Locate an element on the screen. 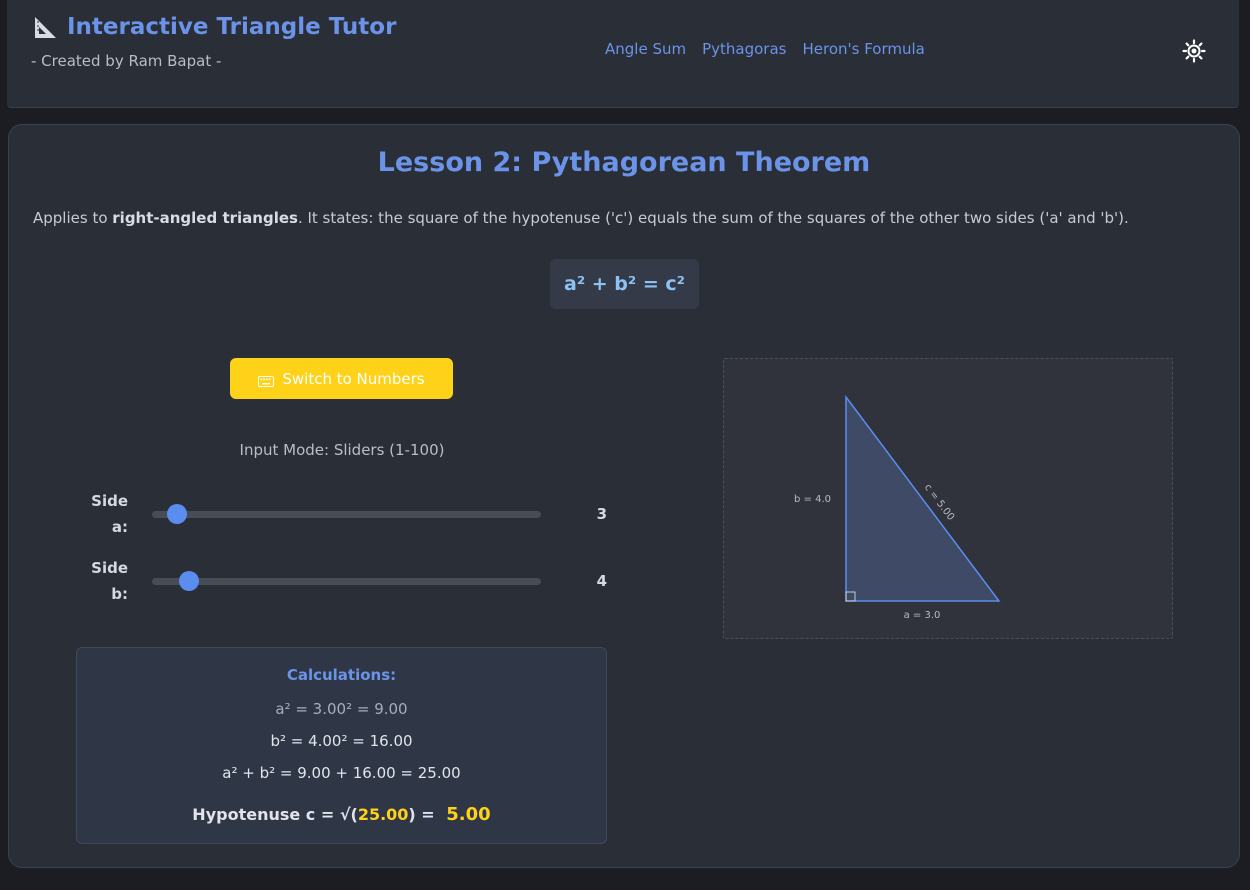  description-text-start: Applies to is located at coordinates (73, 218).